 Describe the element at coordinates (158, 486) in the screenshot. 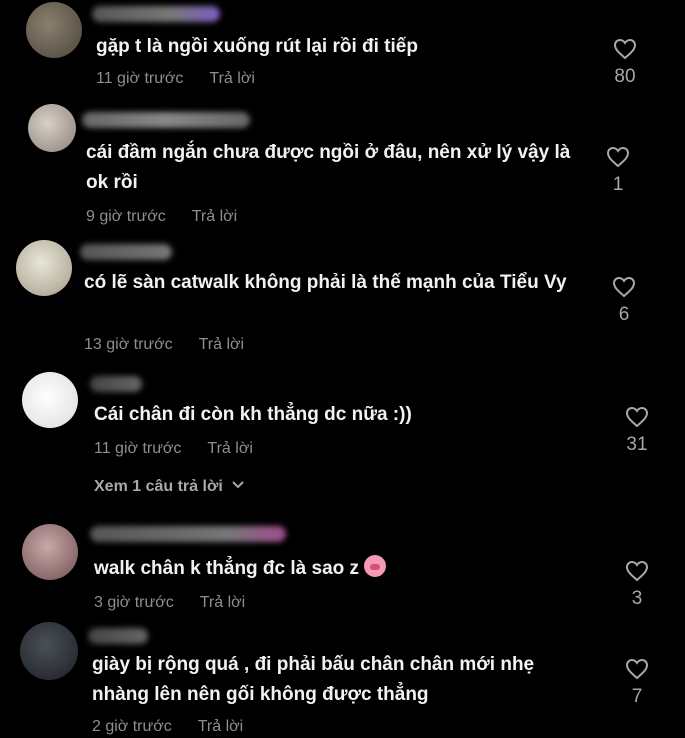

I see `view-replies-label: Xem 1 câu trả lời` at that location.